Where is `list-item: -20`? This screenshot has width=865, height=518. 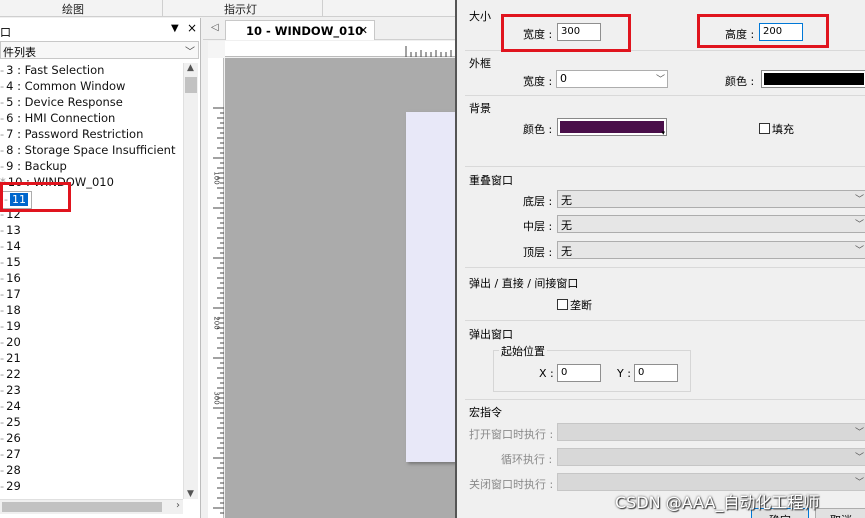 list-item: -20 is located at coordinates (10, 343).